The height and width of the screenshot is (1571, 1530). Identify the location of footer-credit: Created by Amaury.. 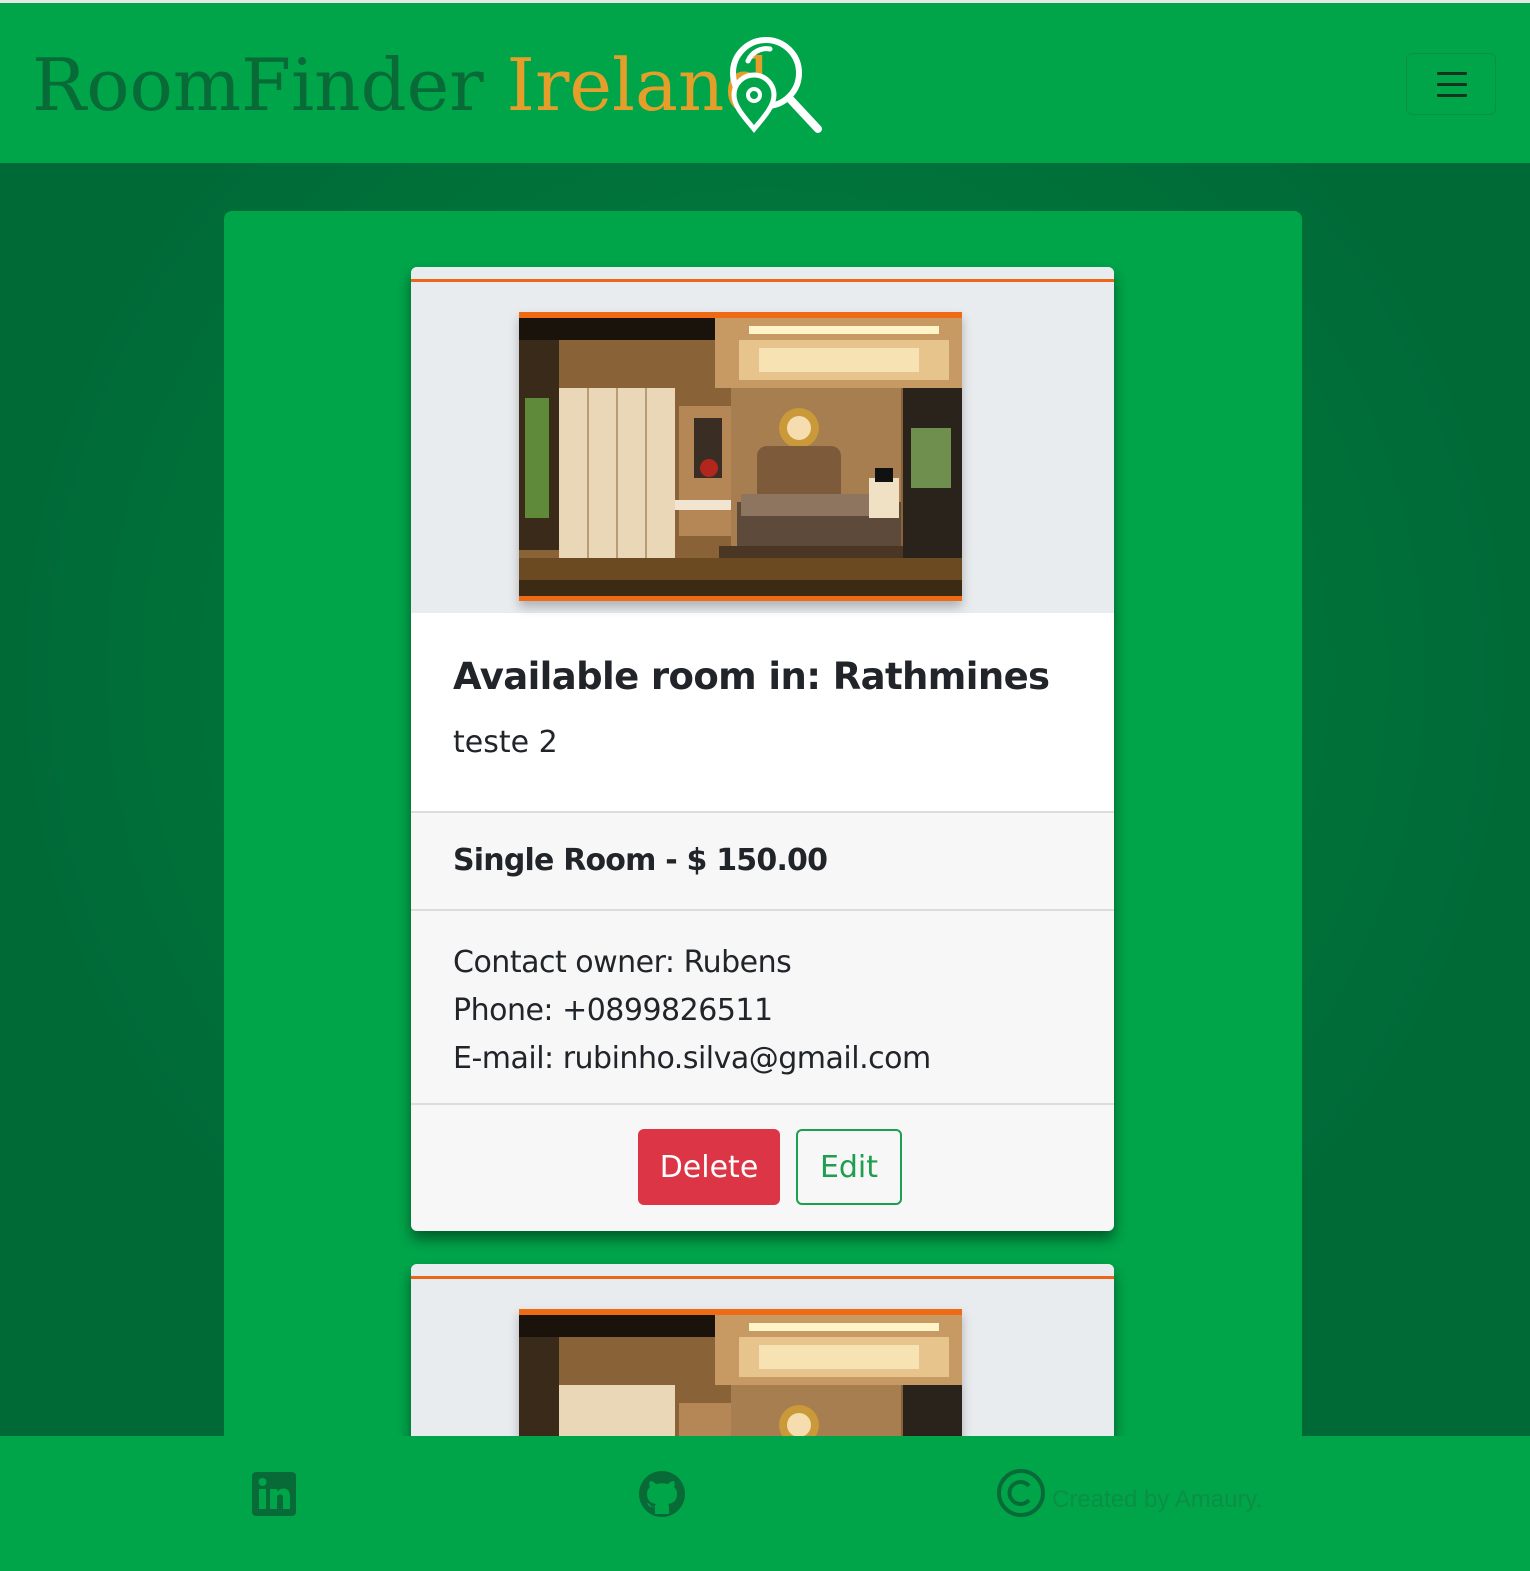
(1157, 1499).